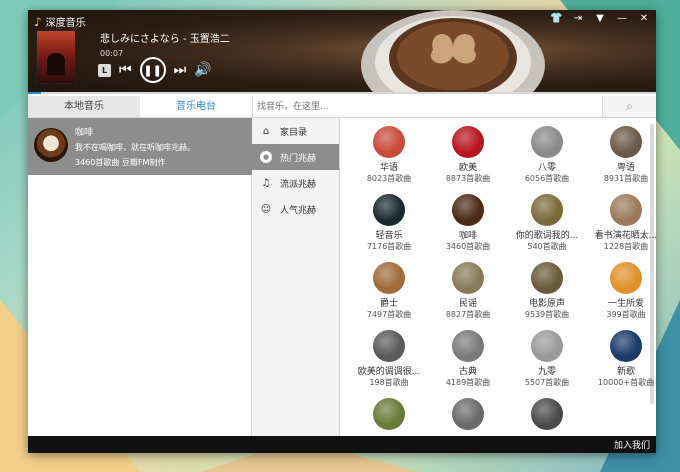  I want to click on hot-icon: ●, so click(266, 157).